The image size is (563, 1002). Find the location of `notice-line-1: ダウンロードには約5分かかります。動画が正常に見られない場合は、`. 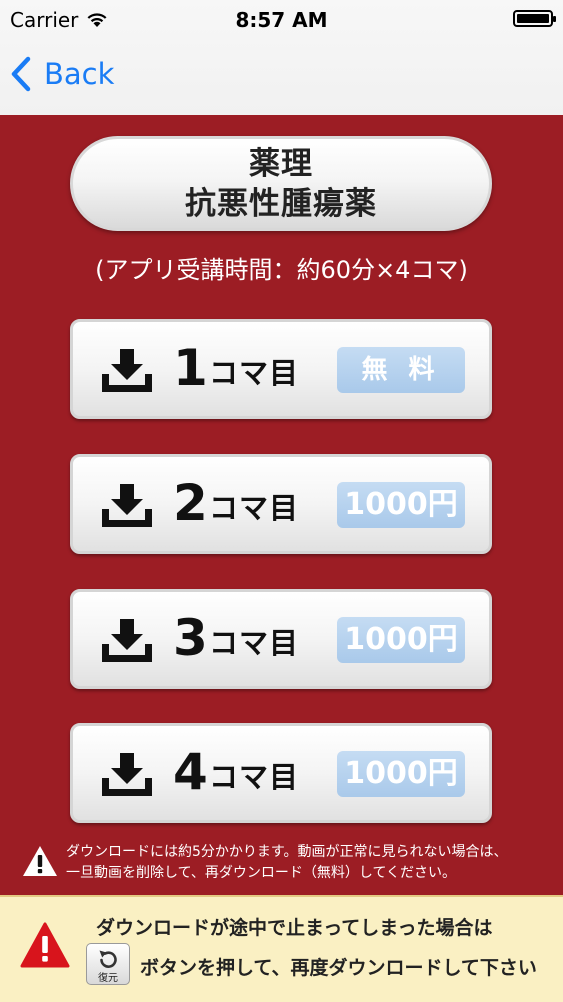

notice-line-1: ダウンロードには約5分かかります。動画が正常に見られない場合は、 is located at coordinates (287, 852).